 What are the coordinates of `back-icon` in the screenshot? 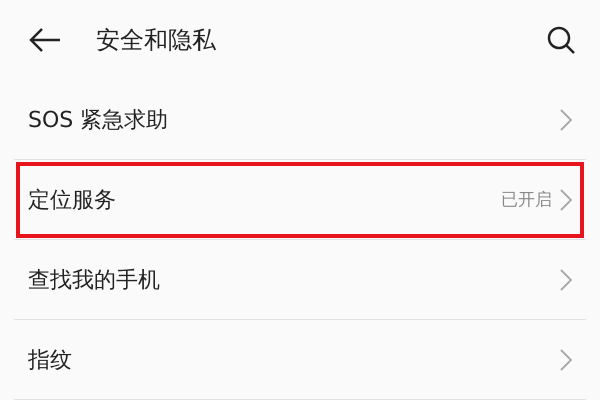 It's located at (45, 40).